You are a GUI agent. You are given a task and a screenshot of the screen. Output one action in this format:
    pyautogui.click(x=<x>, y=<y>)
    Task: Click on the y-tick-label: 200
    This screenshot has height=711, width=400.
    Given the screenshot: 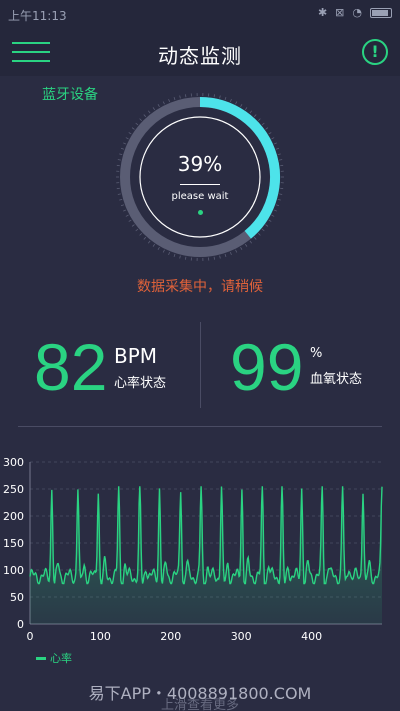 What is the action you would take?
    pyautogui.click(x=13, y=516)
    